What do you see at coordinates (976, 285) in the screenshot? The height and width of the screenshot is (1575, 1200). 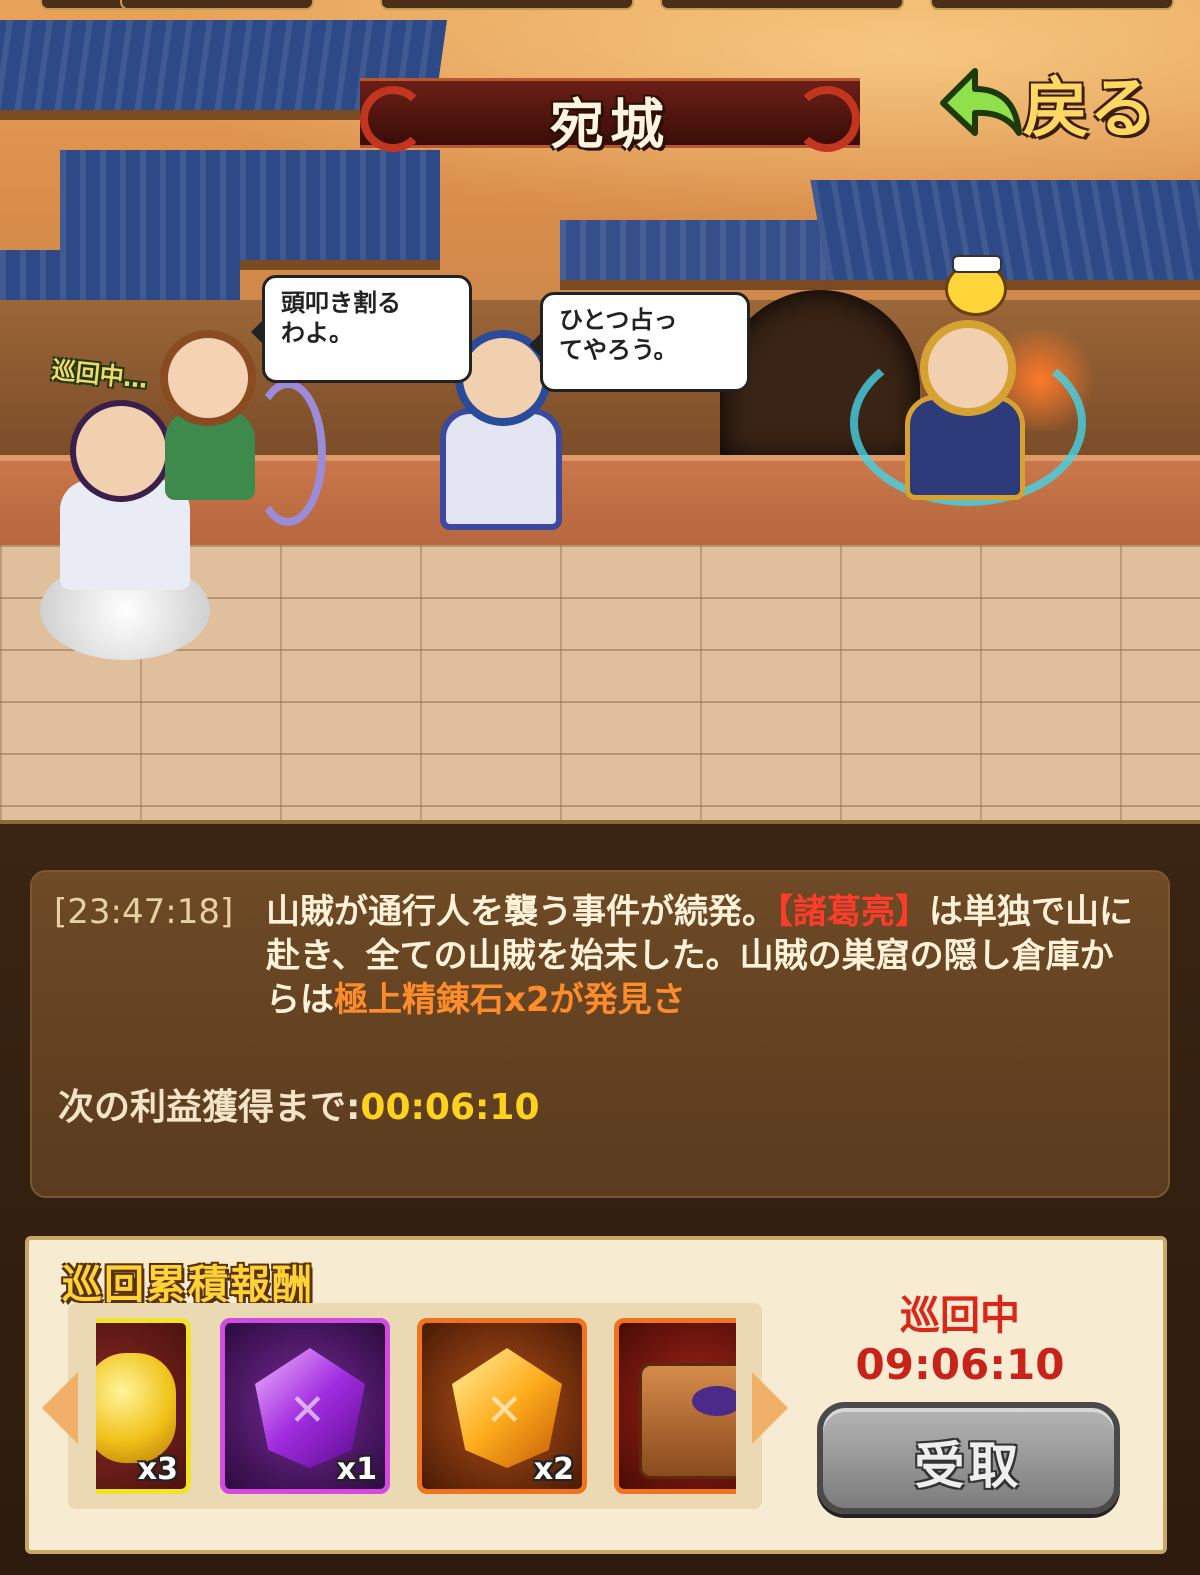 I see `emote-icon` at bounding box center [976, 285].